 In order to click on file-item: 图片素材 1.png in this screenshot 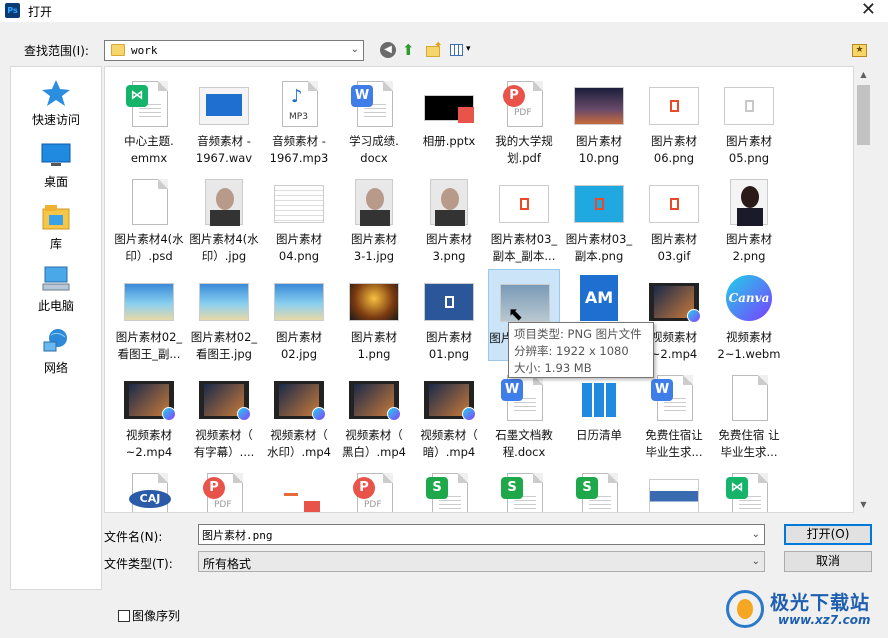, I will do `click(374, 315)`.